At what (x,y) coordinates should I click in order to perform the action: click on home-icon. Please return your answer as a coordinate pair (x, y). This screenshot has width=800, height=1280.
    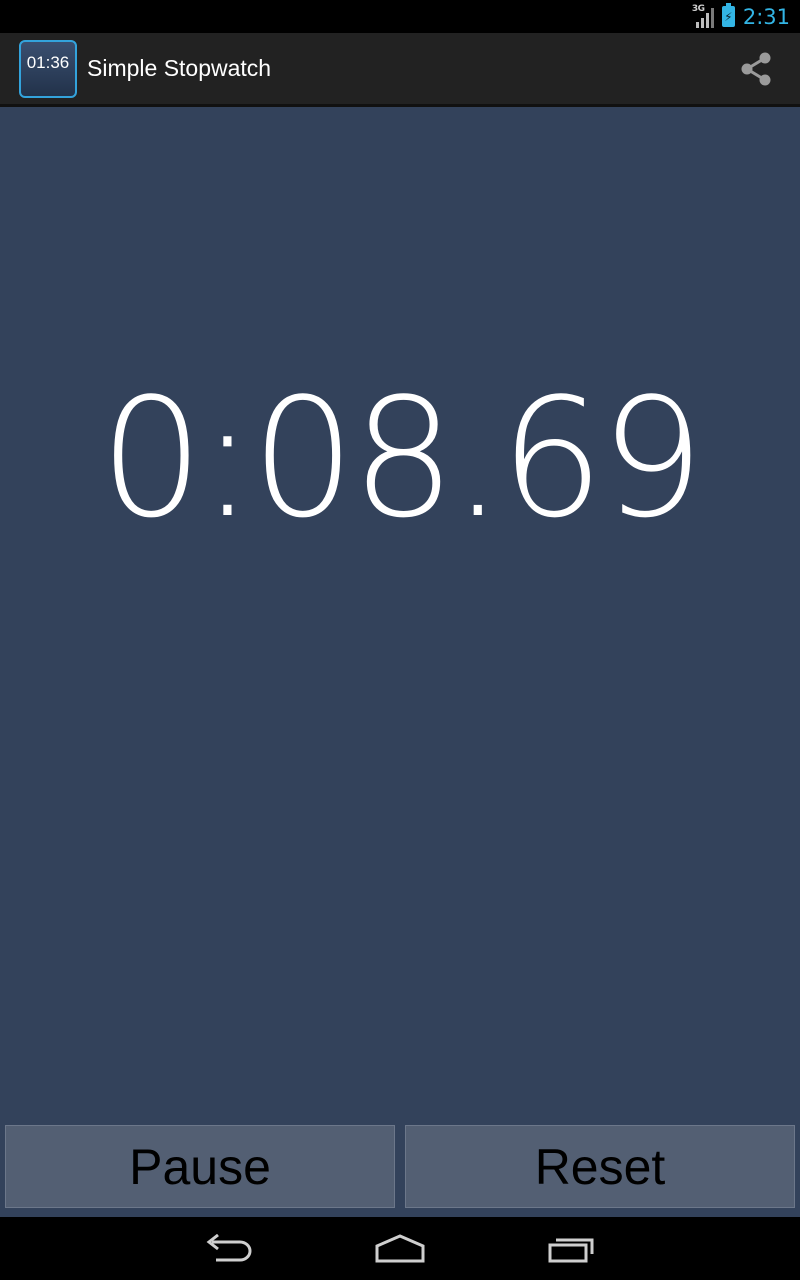
    Looking at the image, I should click on (400, 1247).